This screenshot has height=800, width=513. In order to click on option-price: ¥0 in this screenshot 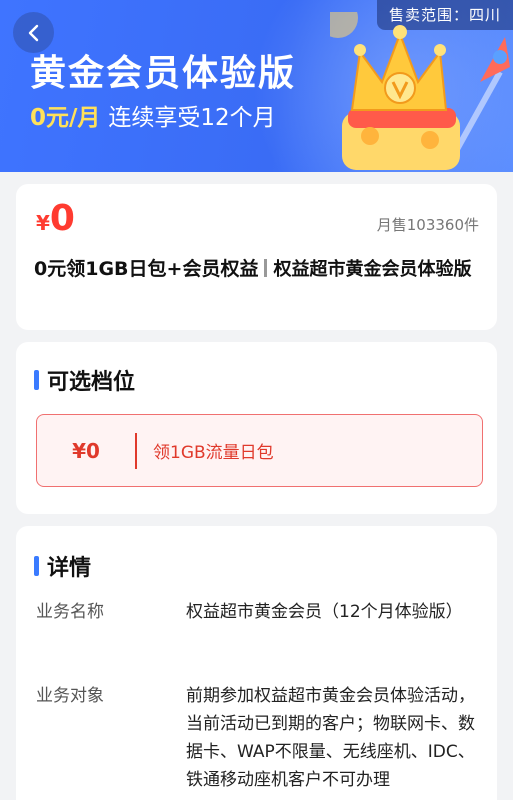, I will do `click(86, 450)`.